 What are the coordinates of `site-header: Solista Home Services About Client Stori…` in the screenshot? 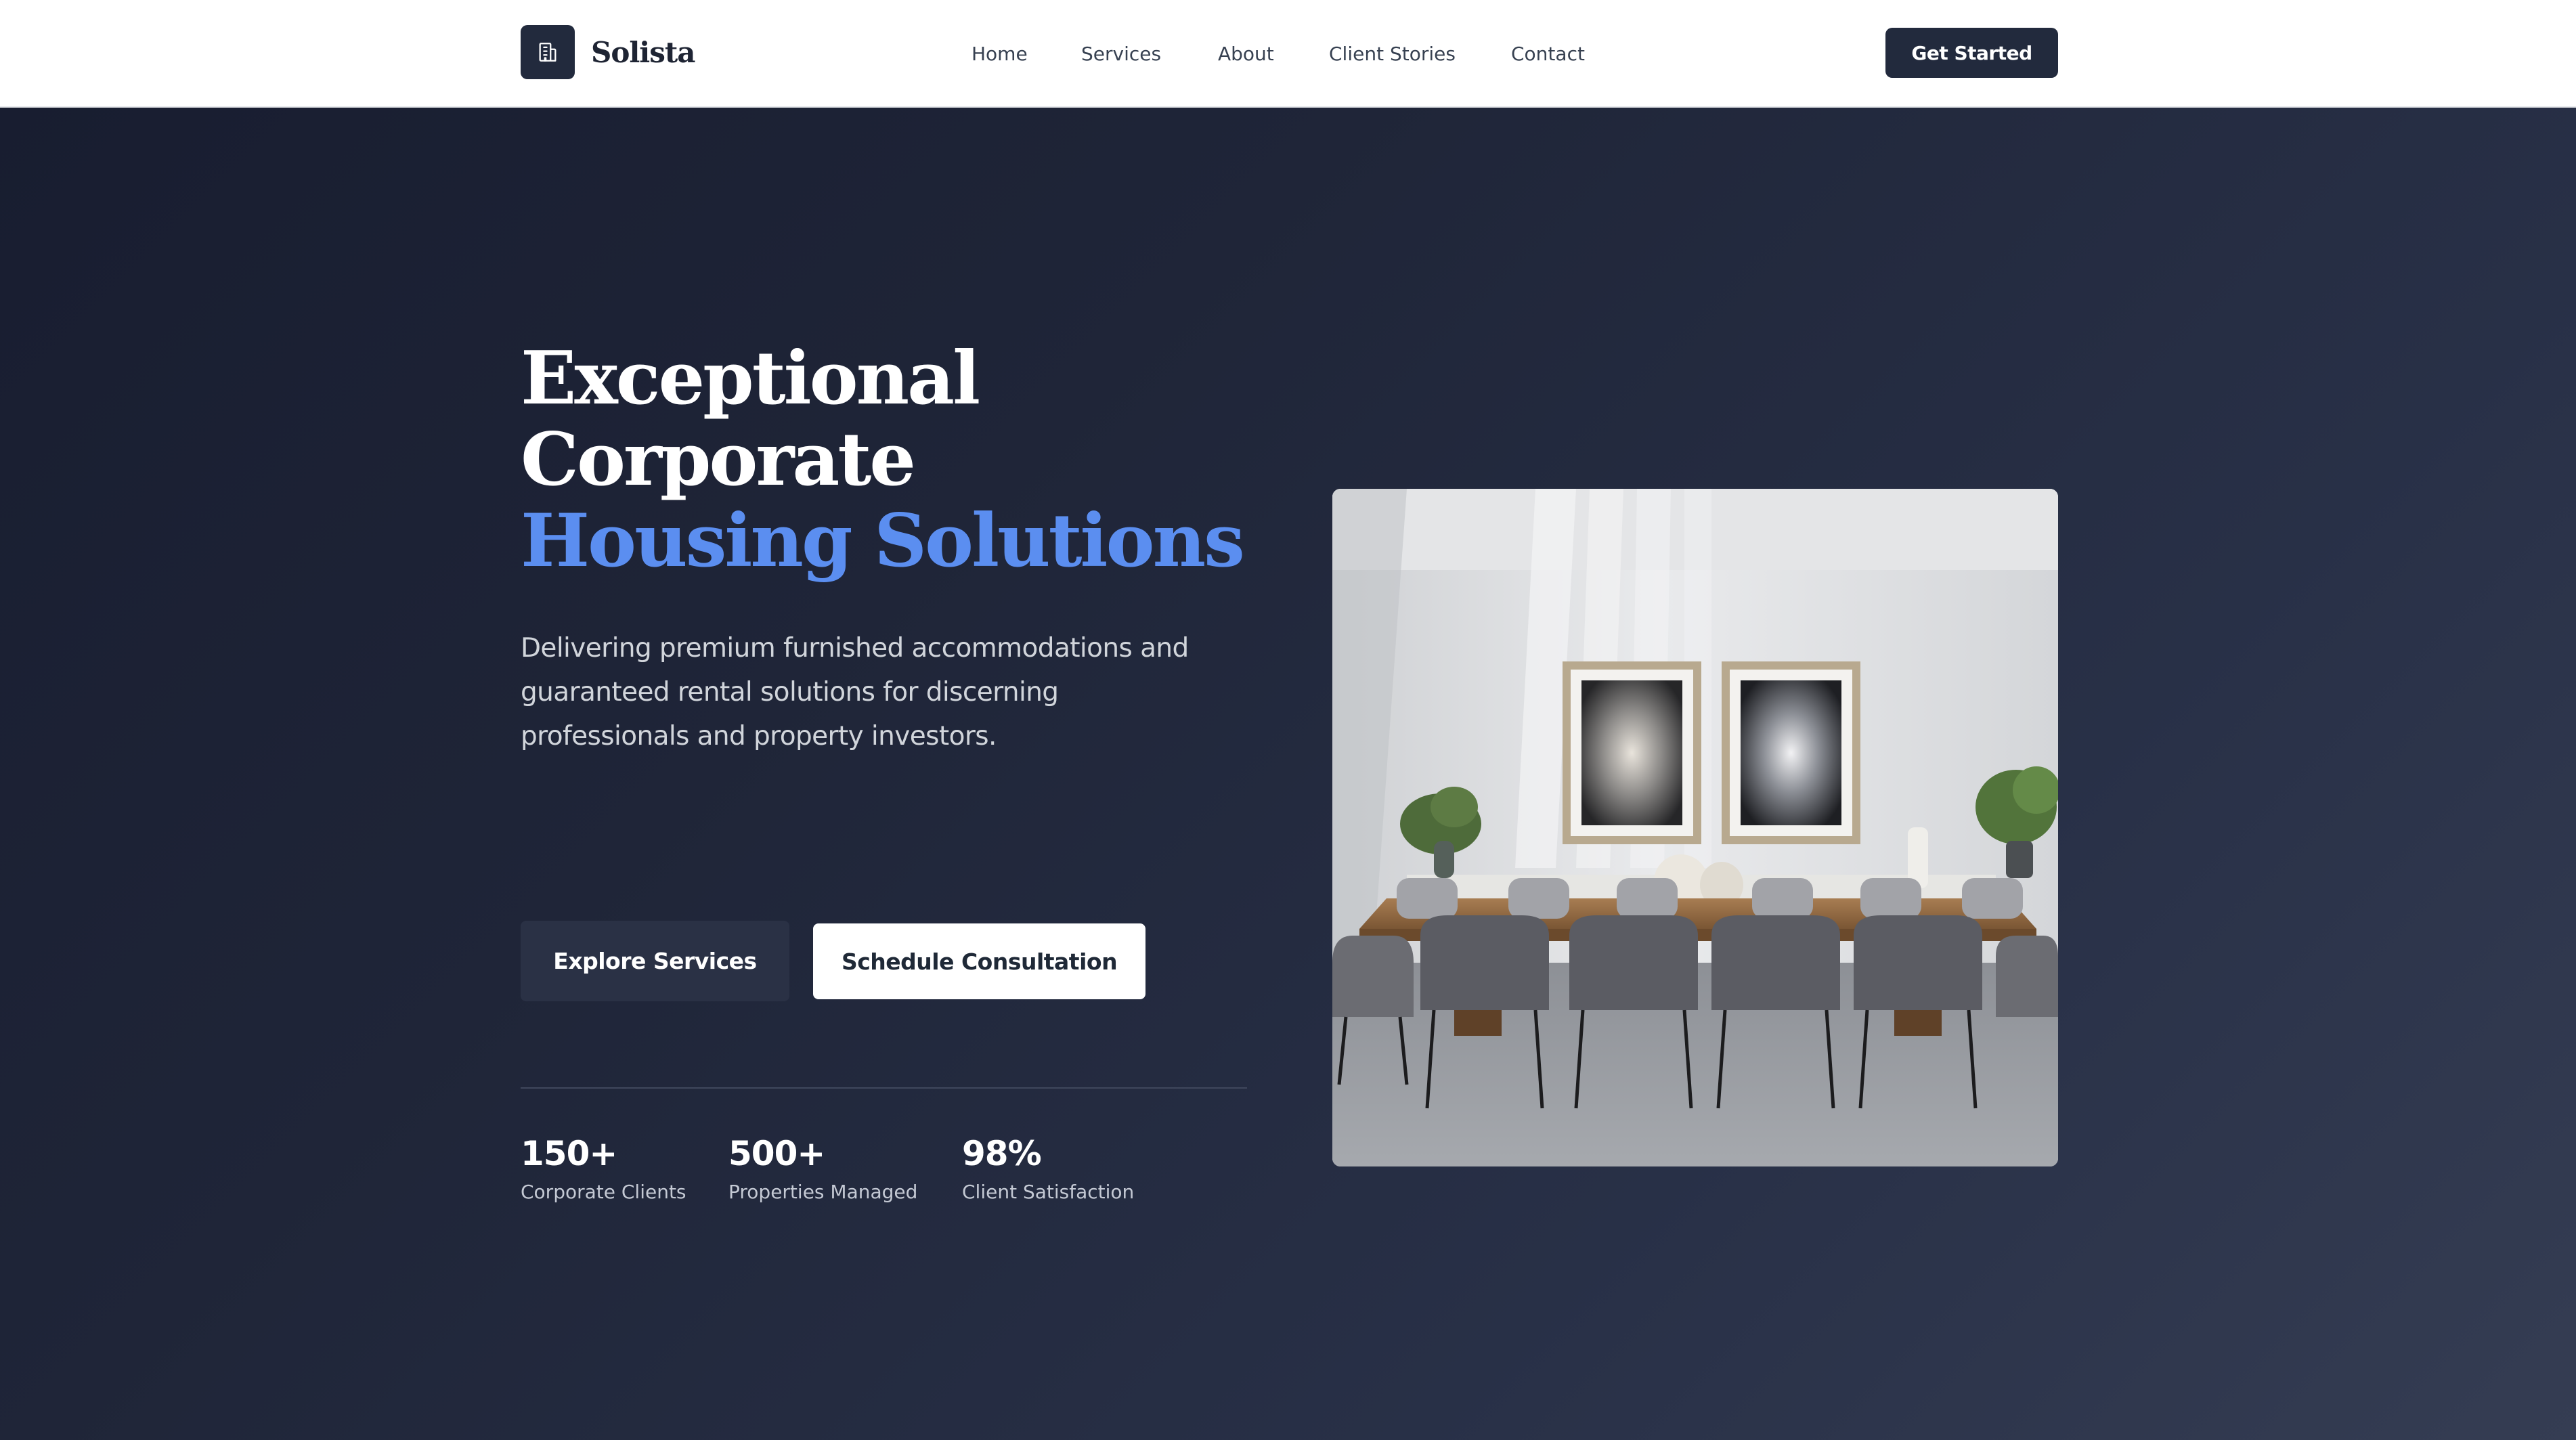 It's located at (1288, 54).